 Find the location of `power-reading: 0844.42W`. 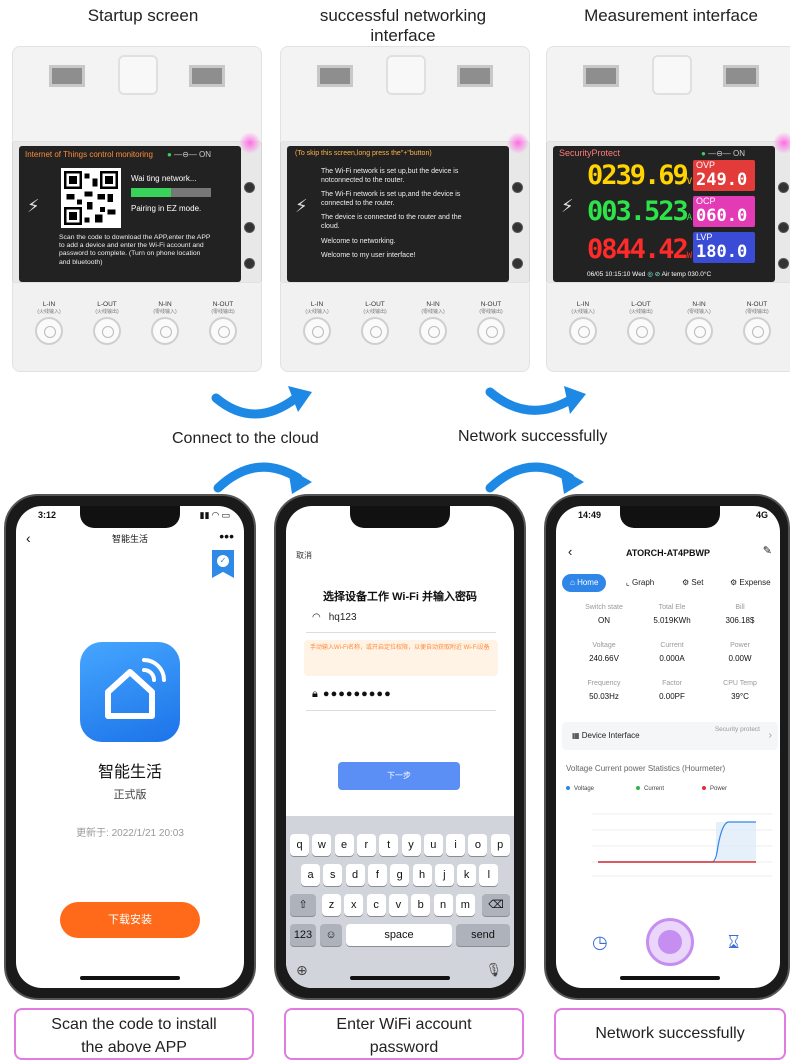

power-reading: 0844.42W is located at coordinates (640, 249).